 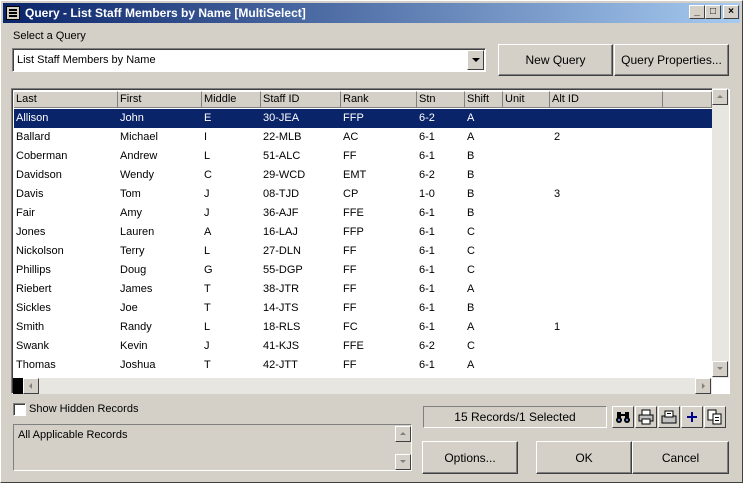 I want to click on desc-scroll-up-icon, so click(x=403, y=434).